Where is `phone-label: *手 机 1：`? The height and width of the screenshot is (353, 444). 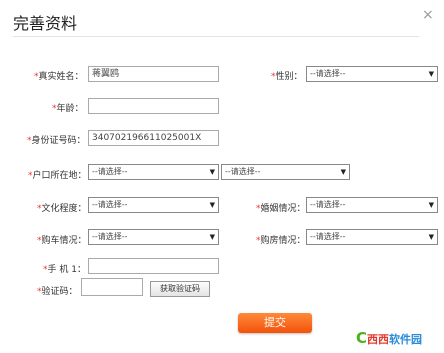
phone-label: *手 机 1： is located at coordinates (64, 270).